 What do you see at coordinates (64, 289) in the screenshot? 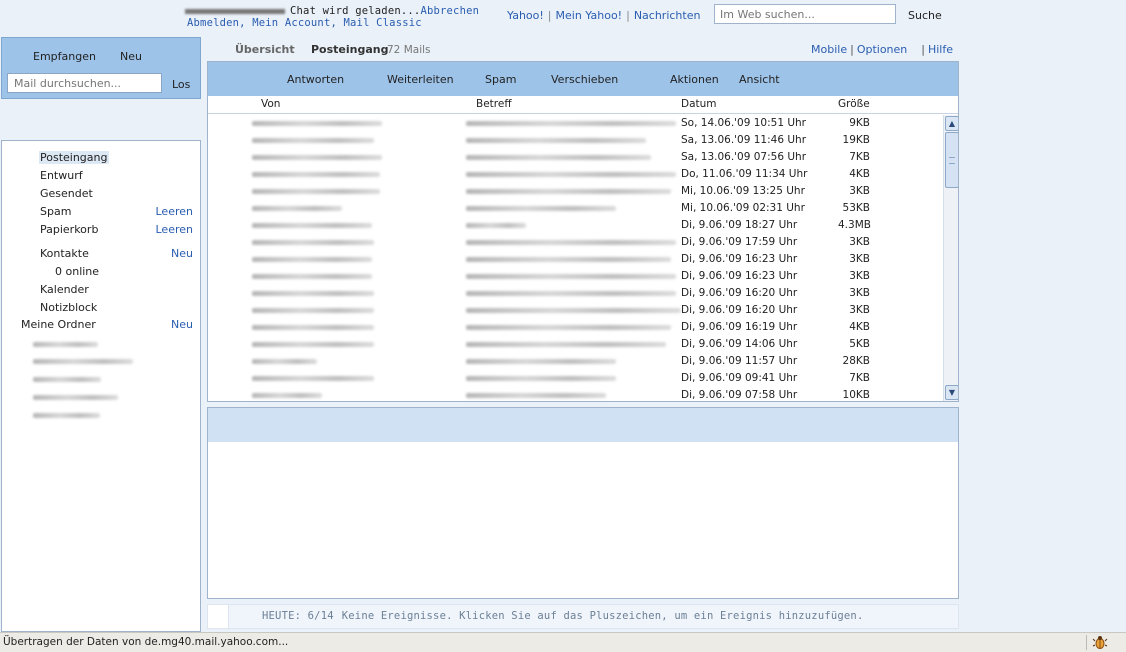
I see `calendar-link: Kalender` at bounding box center [64, 289].